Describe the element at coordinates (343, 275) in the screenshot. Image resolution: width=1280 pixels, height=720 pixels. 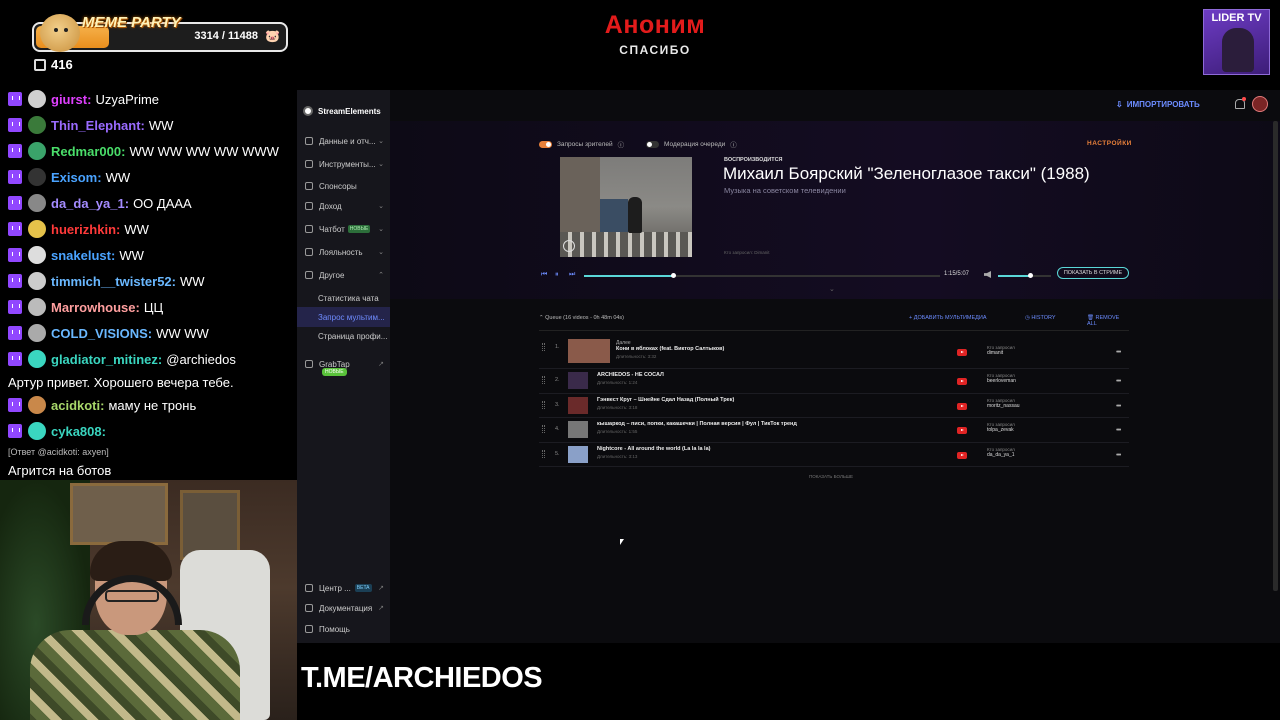
I see `sidebar-item: Другое ⌃` at that location.